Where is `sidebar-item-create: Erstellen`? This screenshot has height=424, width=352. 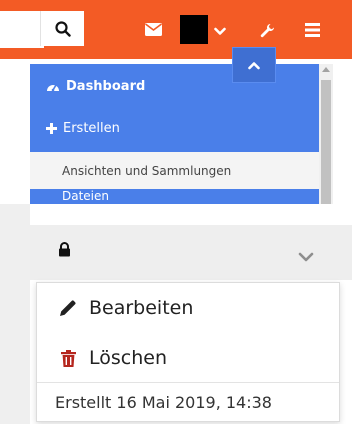 sidebar-item-create: Erstellen is located at coordinates (174, 128).